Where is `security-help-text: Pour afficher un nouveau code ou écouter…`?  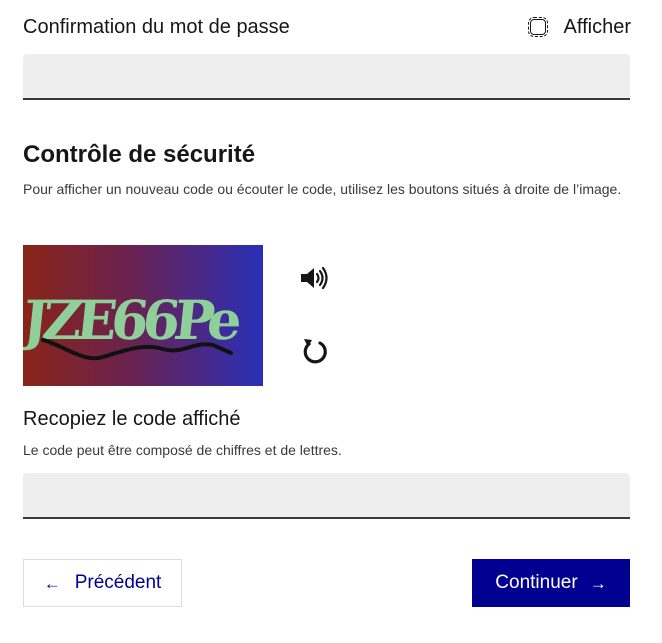
security-help-text: Pour afficher un nouveau code ou écouter… is located at coordinates (322, 189).